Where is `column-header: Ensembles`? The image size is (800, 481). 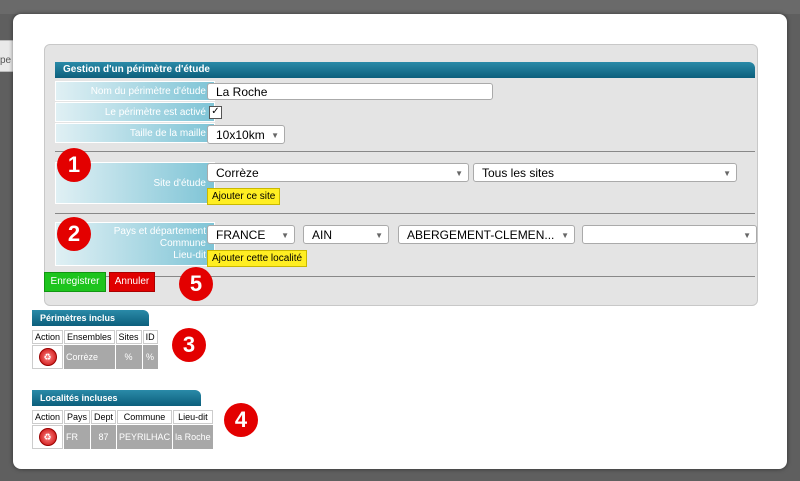
column-header: Ensembles is located at coordinates (89, 337).